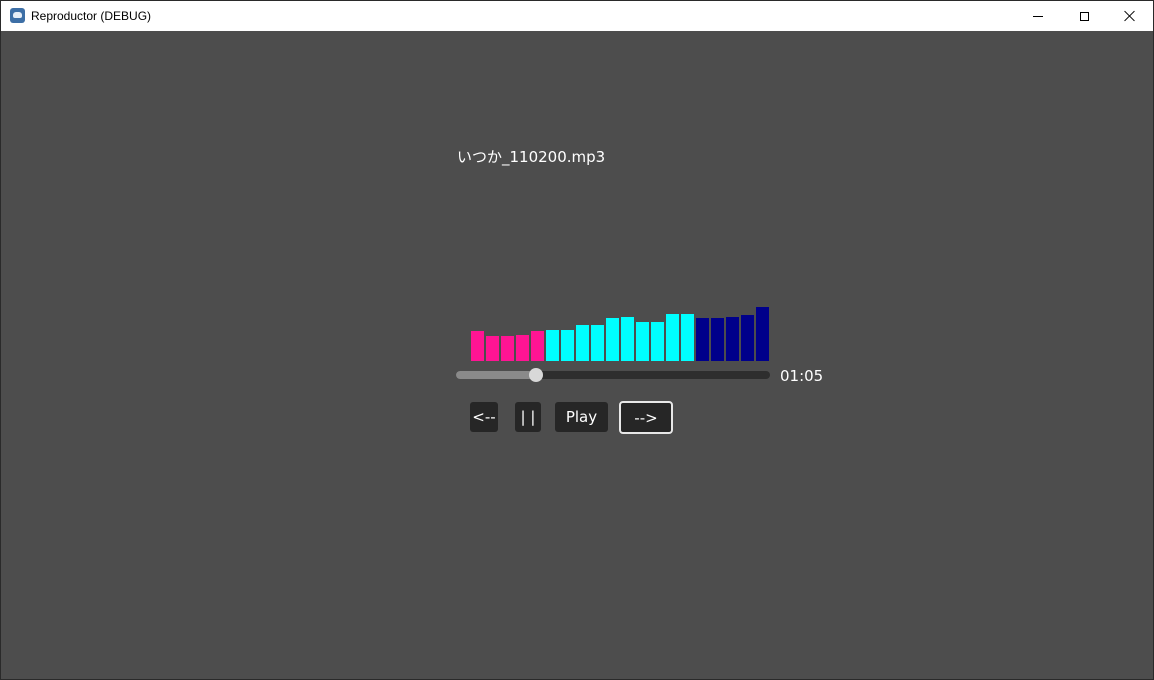 The width and height of the screenshot is (1154, 680). Describe the element at coordinates (536, 375) in the screenshot. I see `seek-thumb` at that location.